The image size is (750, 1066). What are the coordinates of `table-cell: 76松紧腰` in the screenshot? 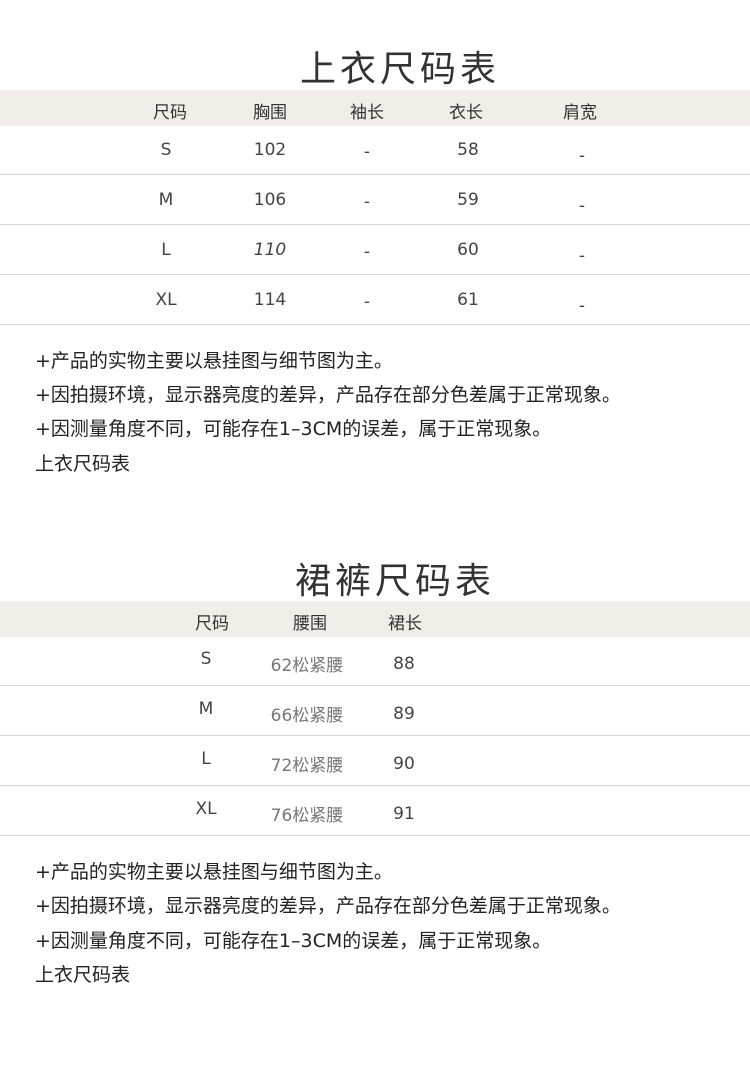 It's located at (307, 816).